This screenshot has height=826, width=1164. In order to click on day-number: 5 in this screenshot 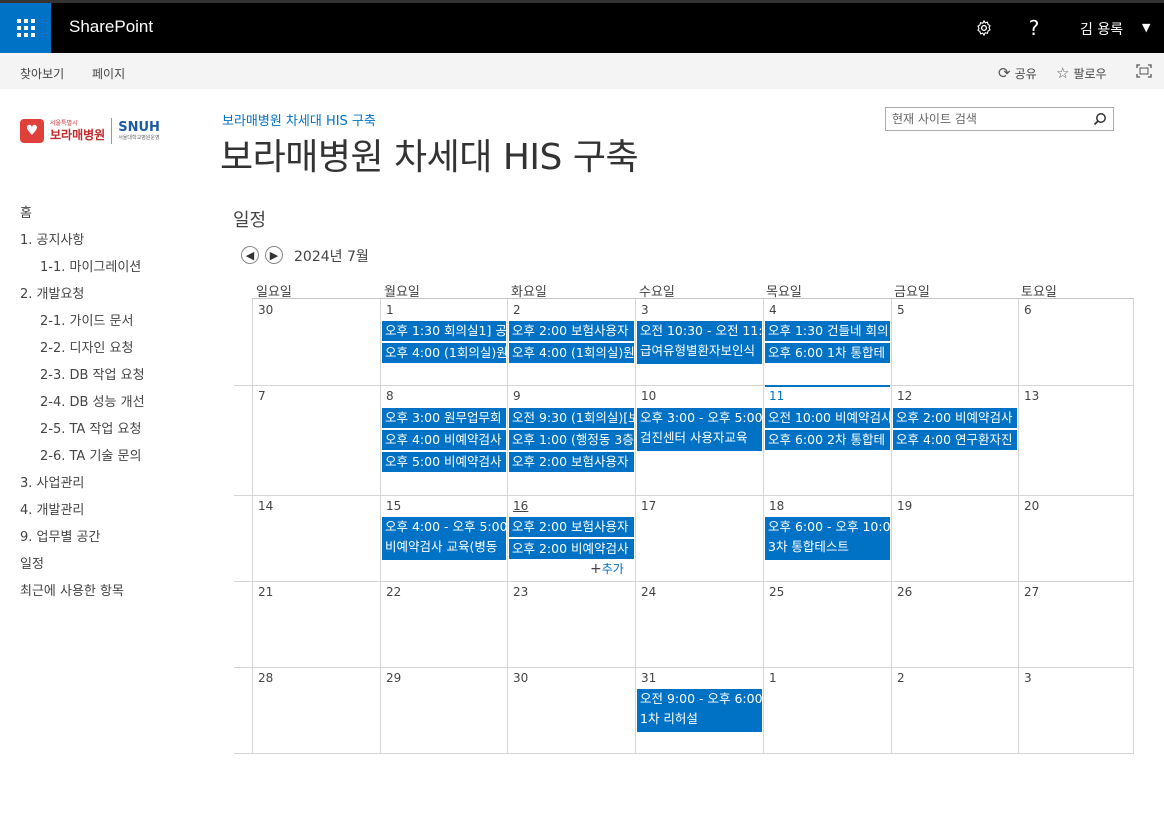, I will do `click(901, 310)`.